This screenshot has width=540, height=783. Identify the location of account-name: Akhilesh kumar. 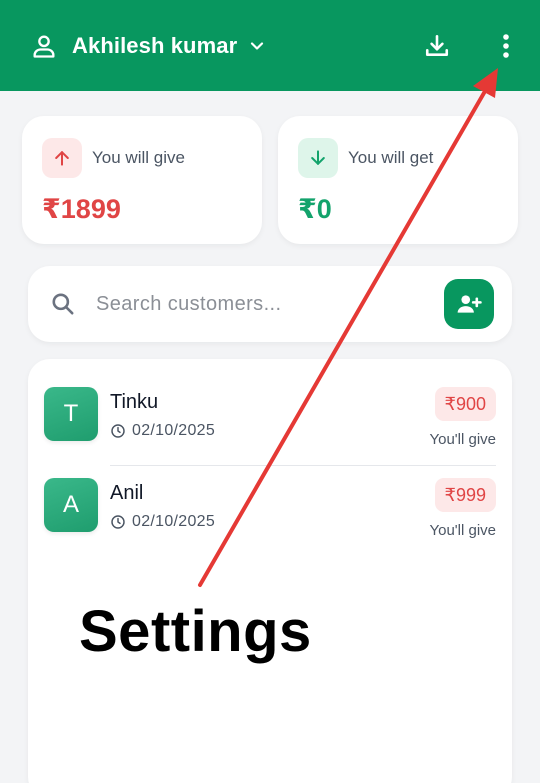
(155, 45).